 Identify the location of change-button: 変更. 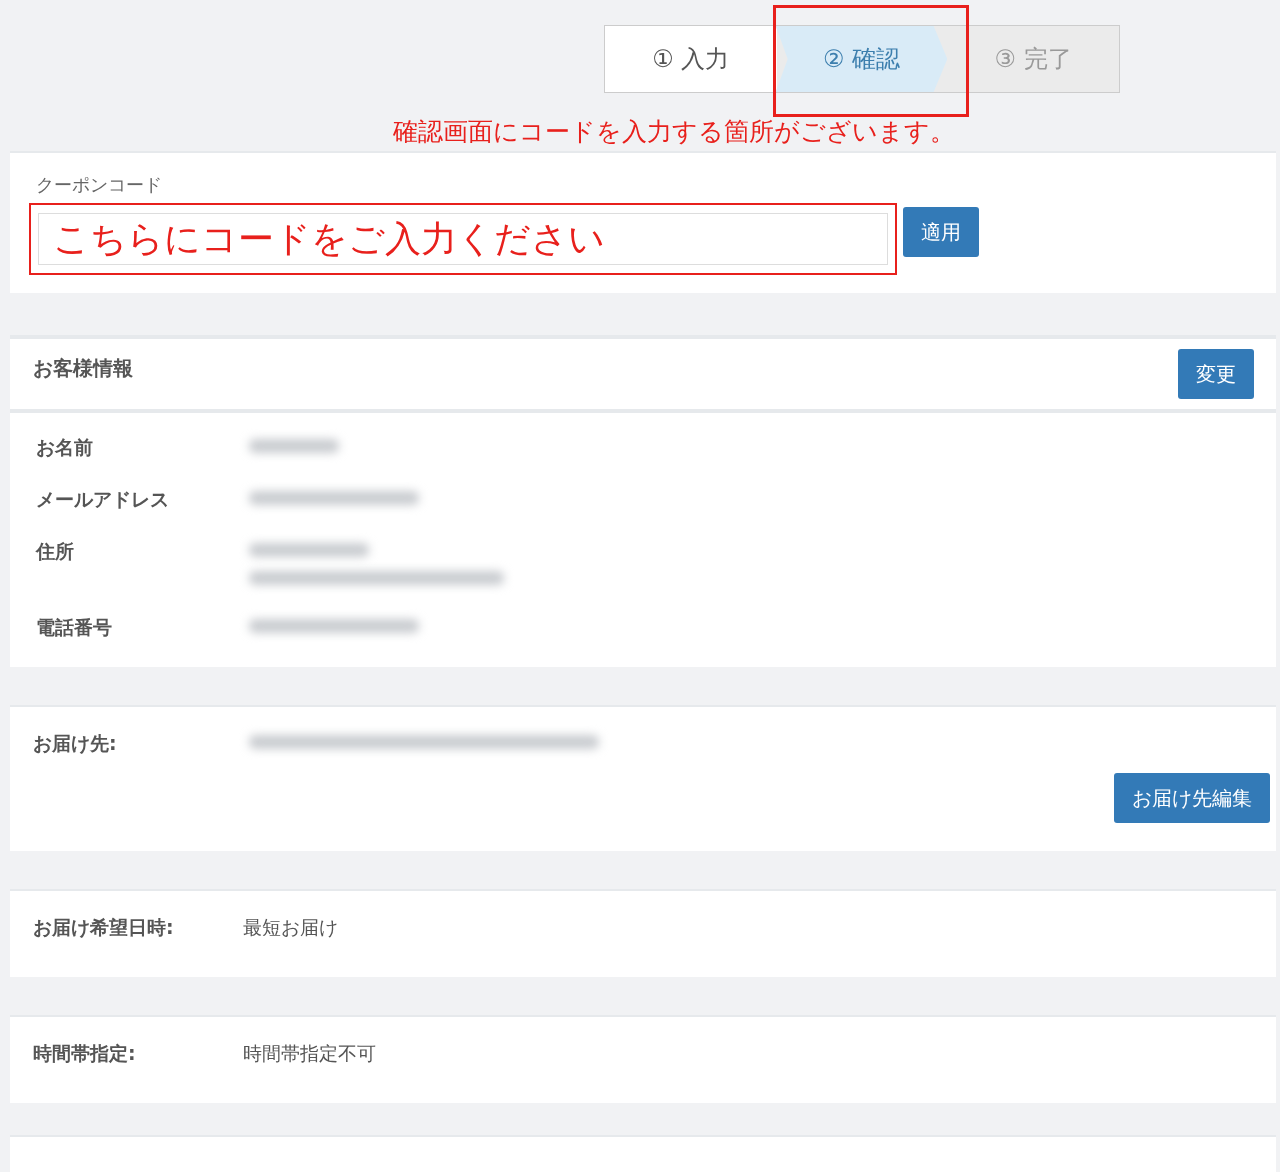
(1216, 374).